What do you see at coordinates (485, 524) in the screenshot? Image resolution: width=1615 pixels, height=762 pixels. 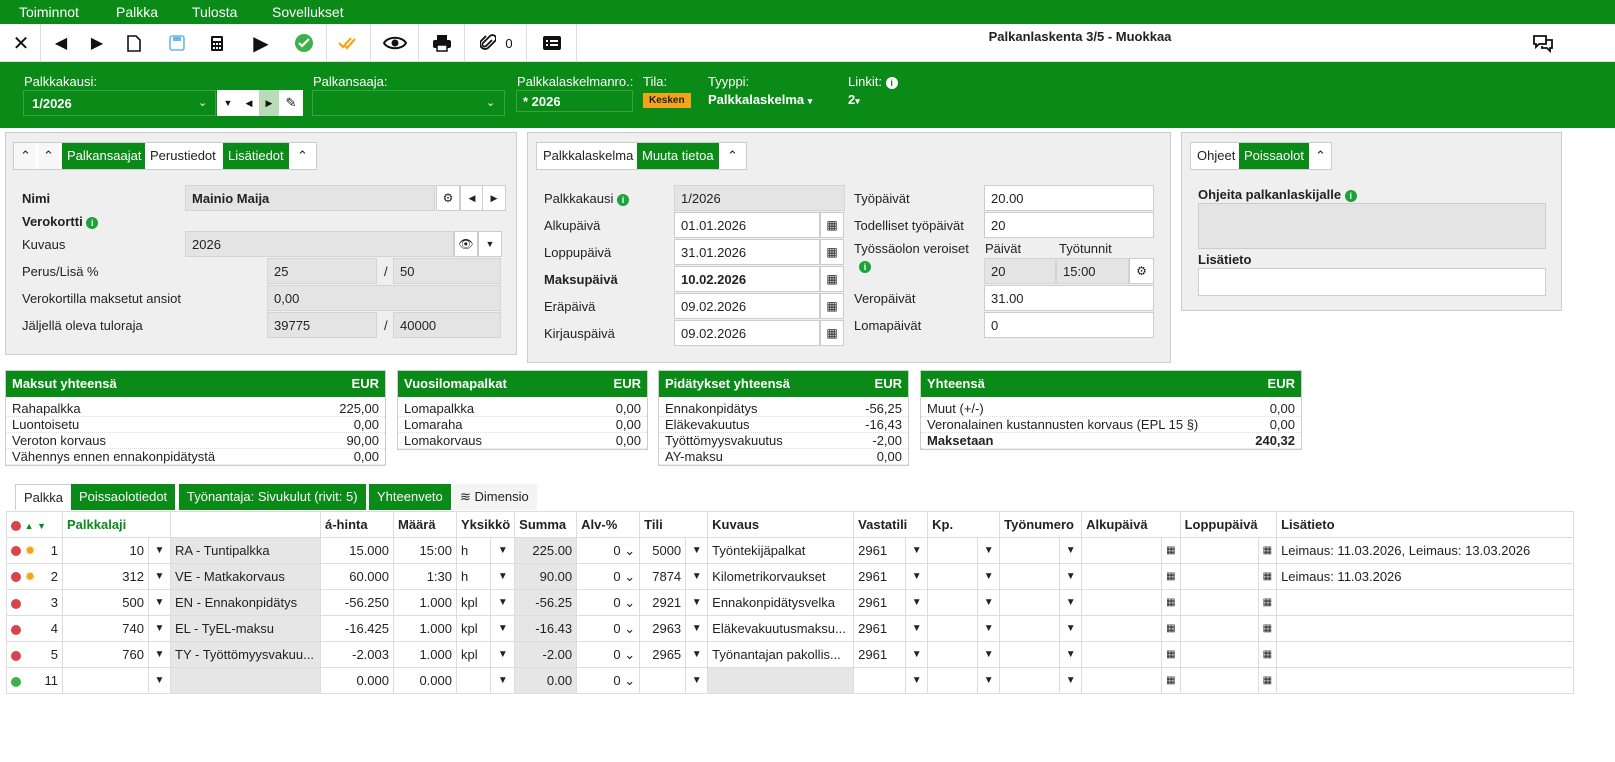 I see `col-unit: Yksikkö` at bounding box center [485, 524].